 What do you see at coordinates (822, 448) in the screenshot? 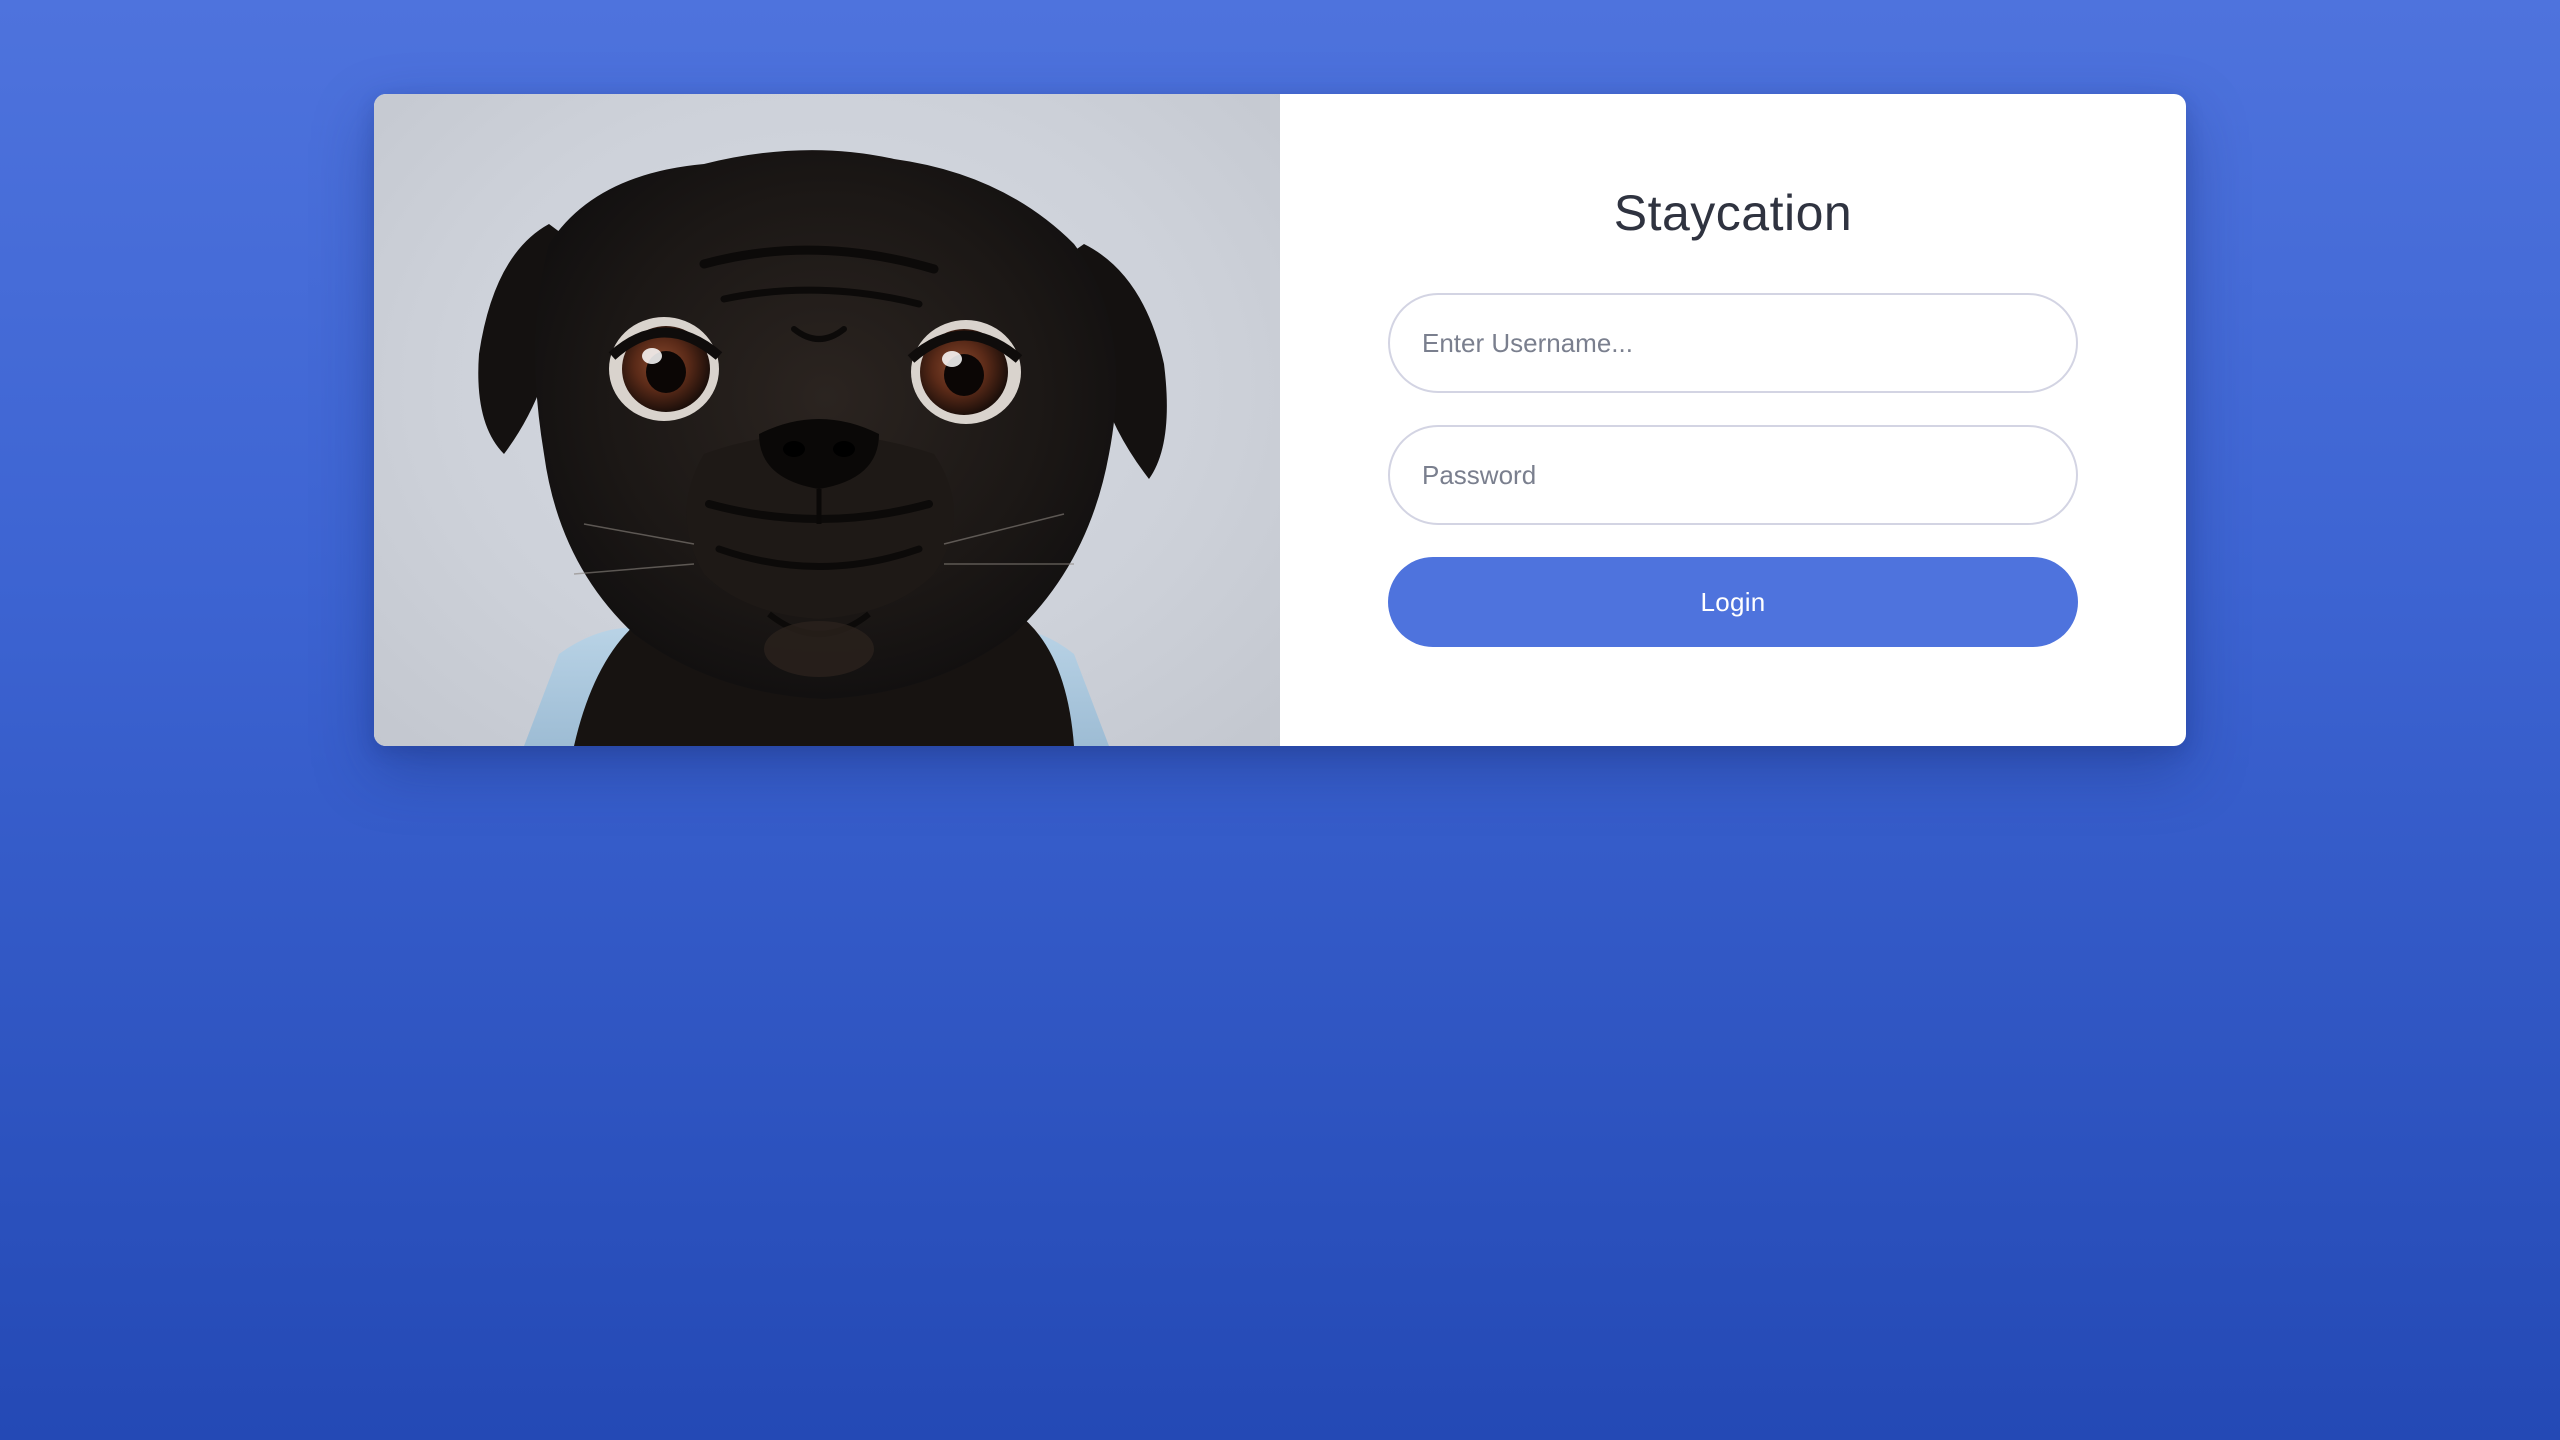
I see `pug-illustration` at bounding box center [822, 448].